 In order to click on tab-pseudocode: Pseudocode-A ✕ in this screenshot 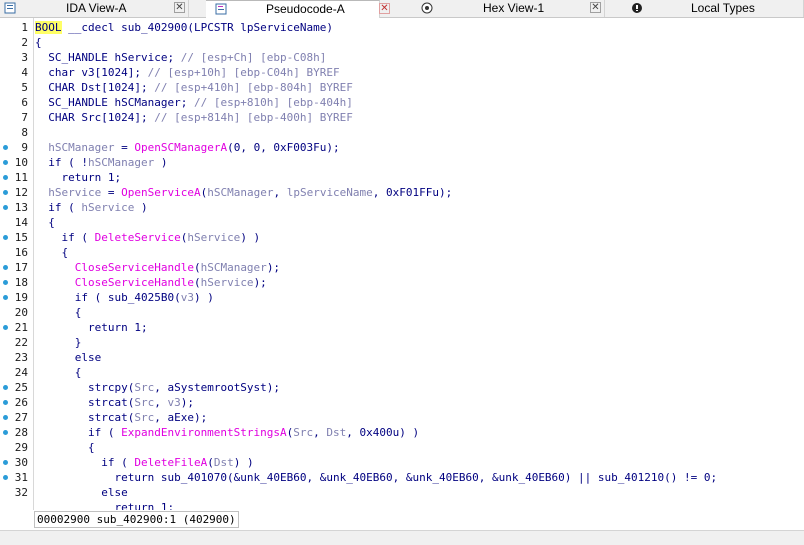, I will do `click(298, 9)`.